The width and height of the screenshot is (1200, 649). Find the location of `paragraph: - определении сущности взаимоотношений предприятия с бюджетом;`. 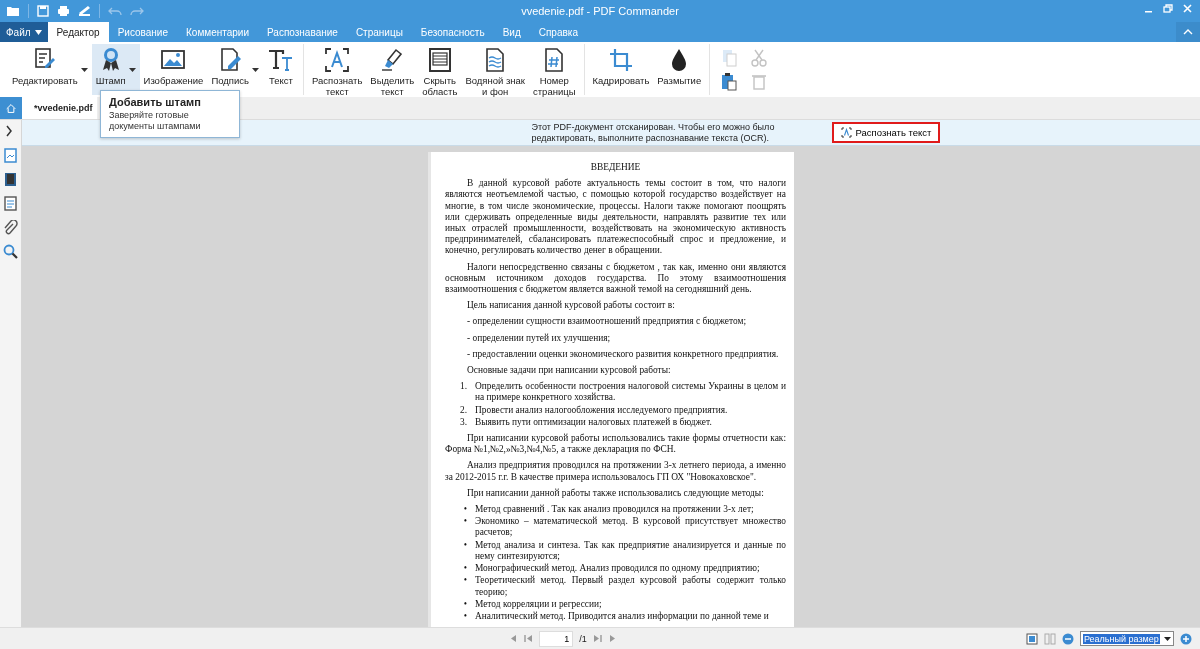

paragraph: - определении сущности взаимоотношений предприятия с бюджетом; is located at coordinates (607, 322).